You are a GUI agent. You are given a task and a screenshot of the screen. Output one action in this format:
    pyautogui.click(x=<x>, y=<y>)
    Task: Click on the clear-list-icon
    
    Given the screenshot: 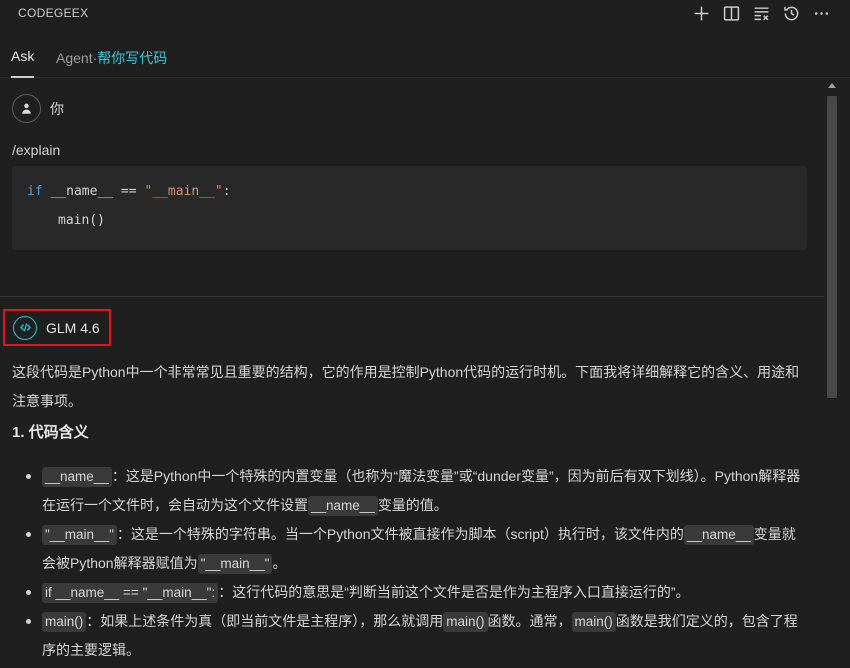 What is the action you would take?
    pyautogui.click(x=761, y=13)
    